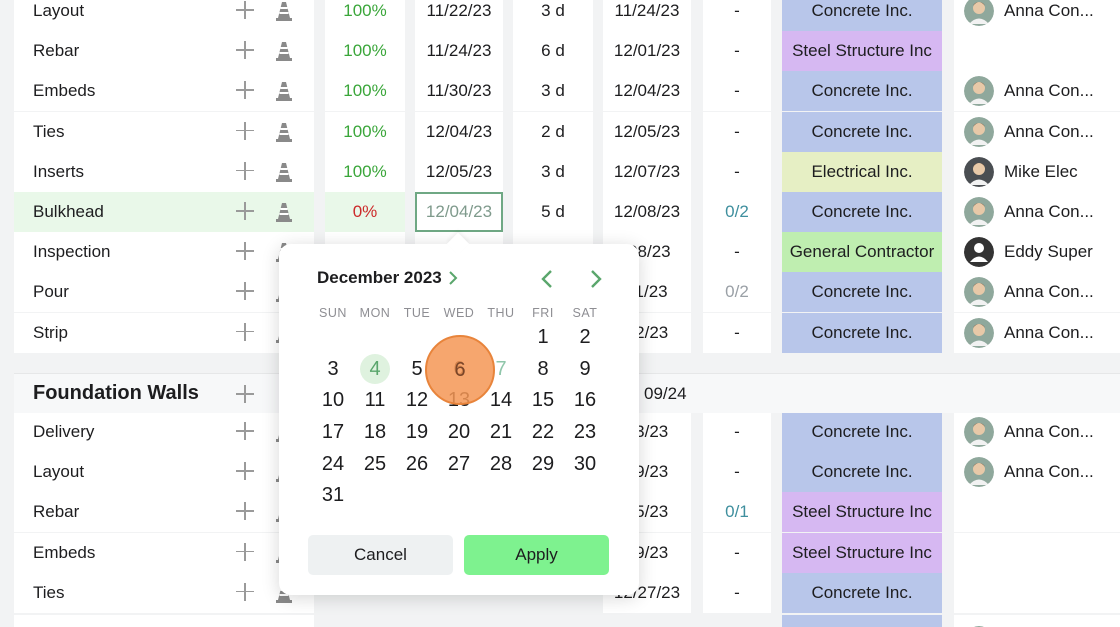 Image resolution: width=1120 pixels, height=627 pixels. What do you see at coordinates (164, 212) in the screenshot?
I see `task-name: Bulkhead` at bounding box center [164, 212].